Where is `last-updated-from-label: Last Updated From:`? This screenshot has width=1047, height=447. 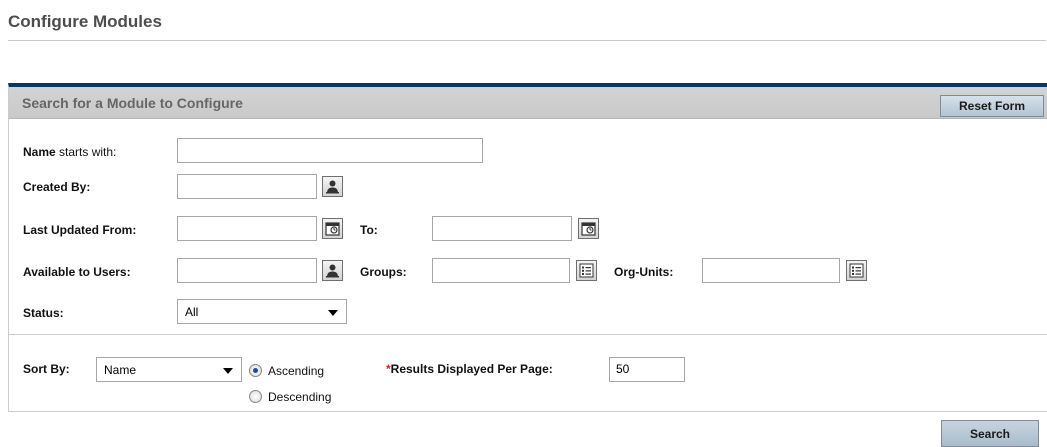 last-updated-from-label: Last Updated From: is located at coordinates (80, 230).